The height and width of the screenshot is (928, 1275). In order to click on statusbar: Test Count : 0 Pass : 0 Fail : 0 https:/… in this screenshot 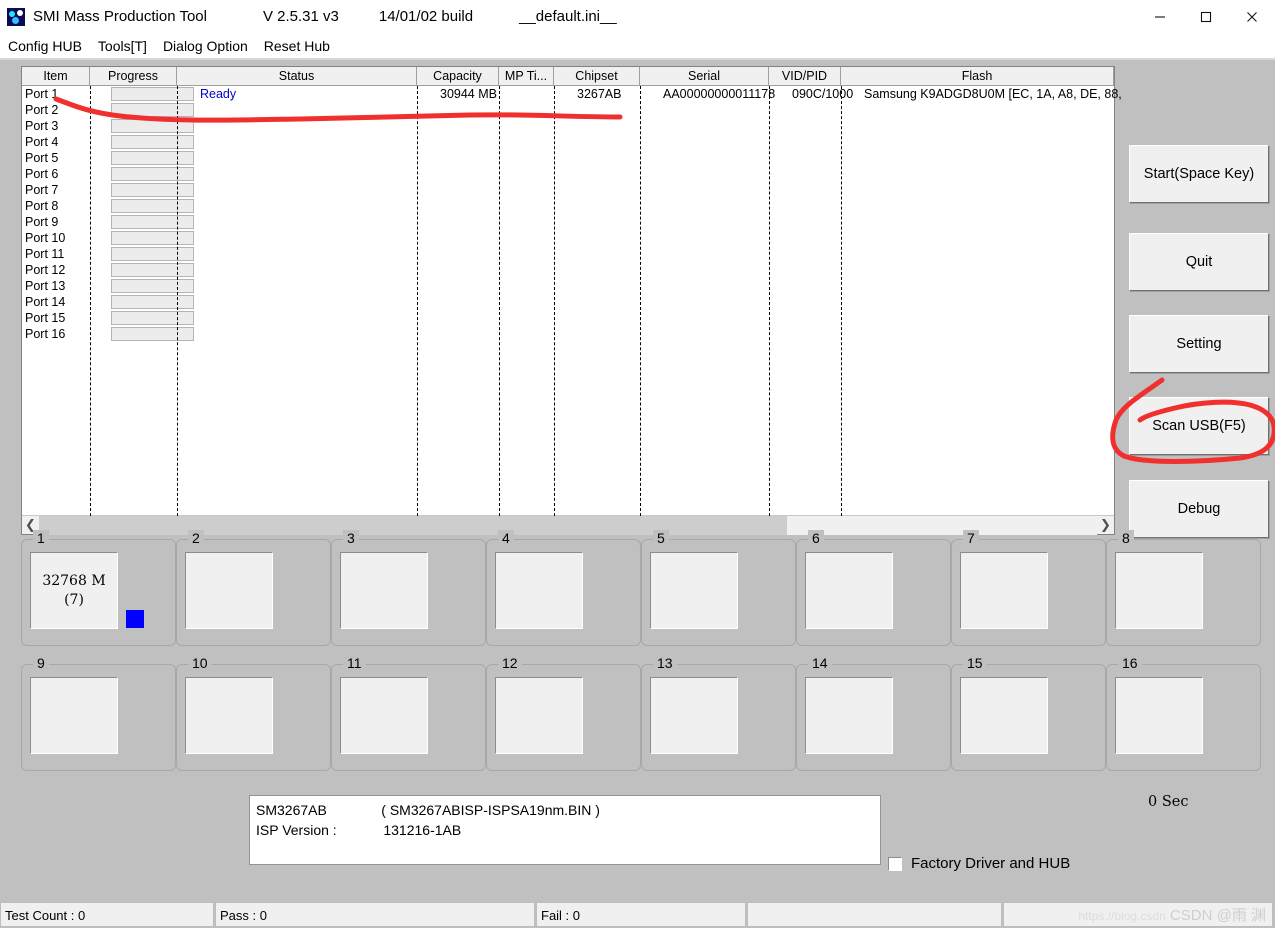, I will do `click(637, 914)`.